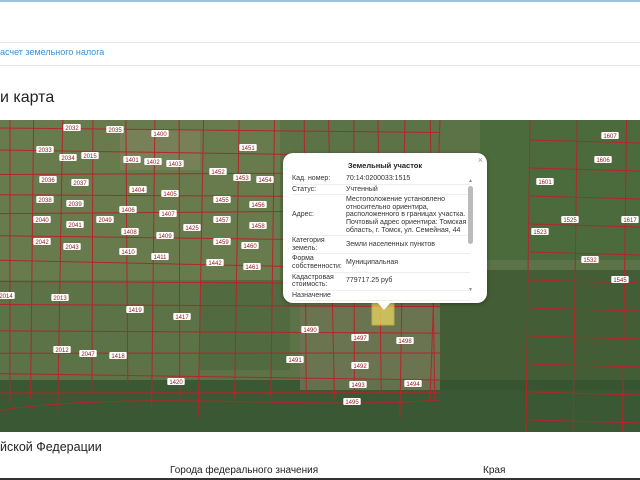 Image resolution: width=640 pixels, height=480 pixels. I want to click on map-label: 1408, so click(130, 233).